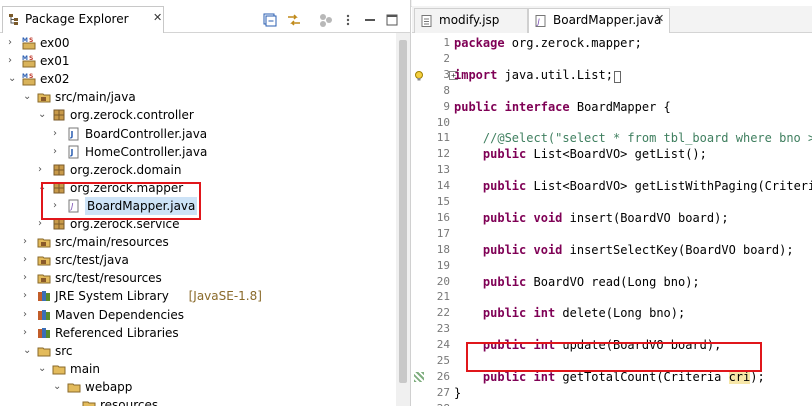 The width and height of the screenshot is (812, 406). I want to click on keyword-token: interface, so click(537, 106).